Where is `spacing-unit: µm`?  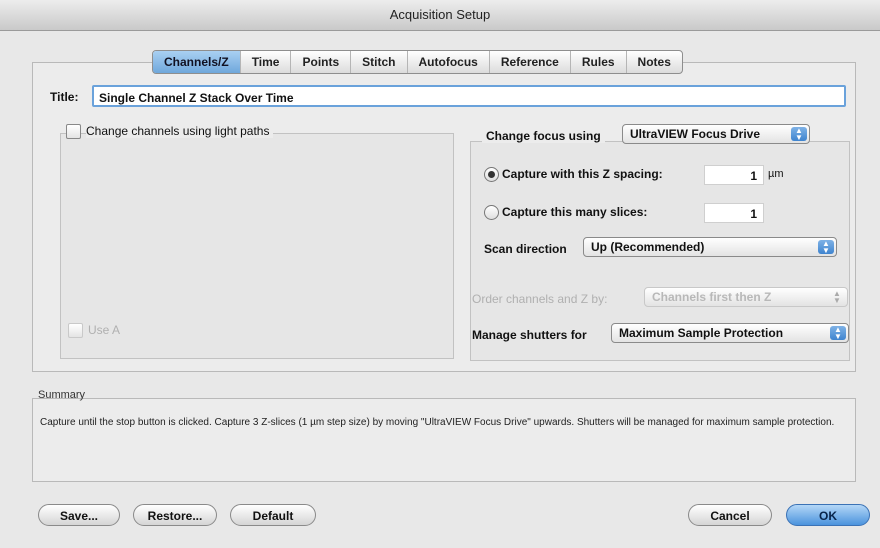 spacing-unit: µm is located at coordinates (776, 174).